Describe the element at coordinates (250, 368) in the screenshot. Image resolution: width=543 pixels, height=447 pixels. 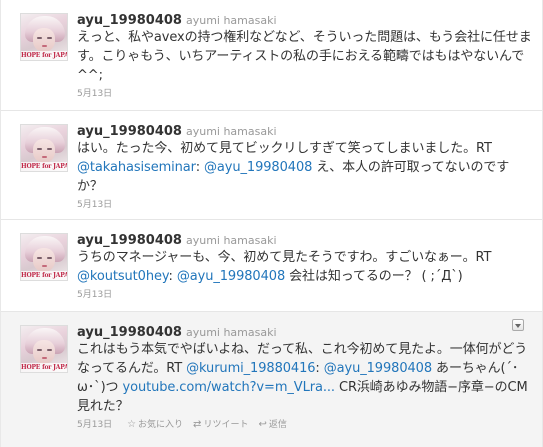
I see `mention-link: @kurumi_19880416` at that location.